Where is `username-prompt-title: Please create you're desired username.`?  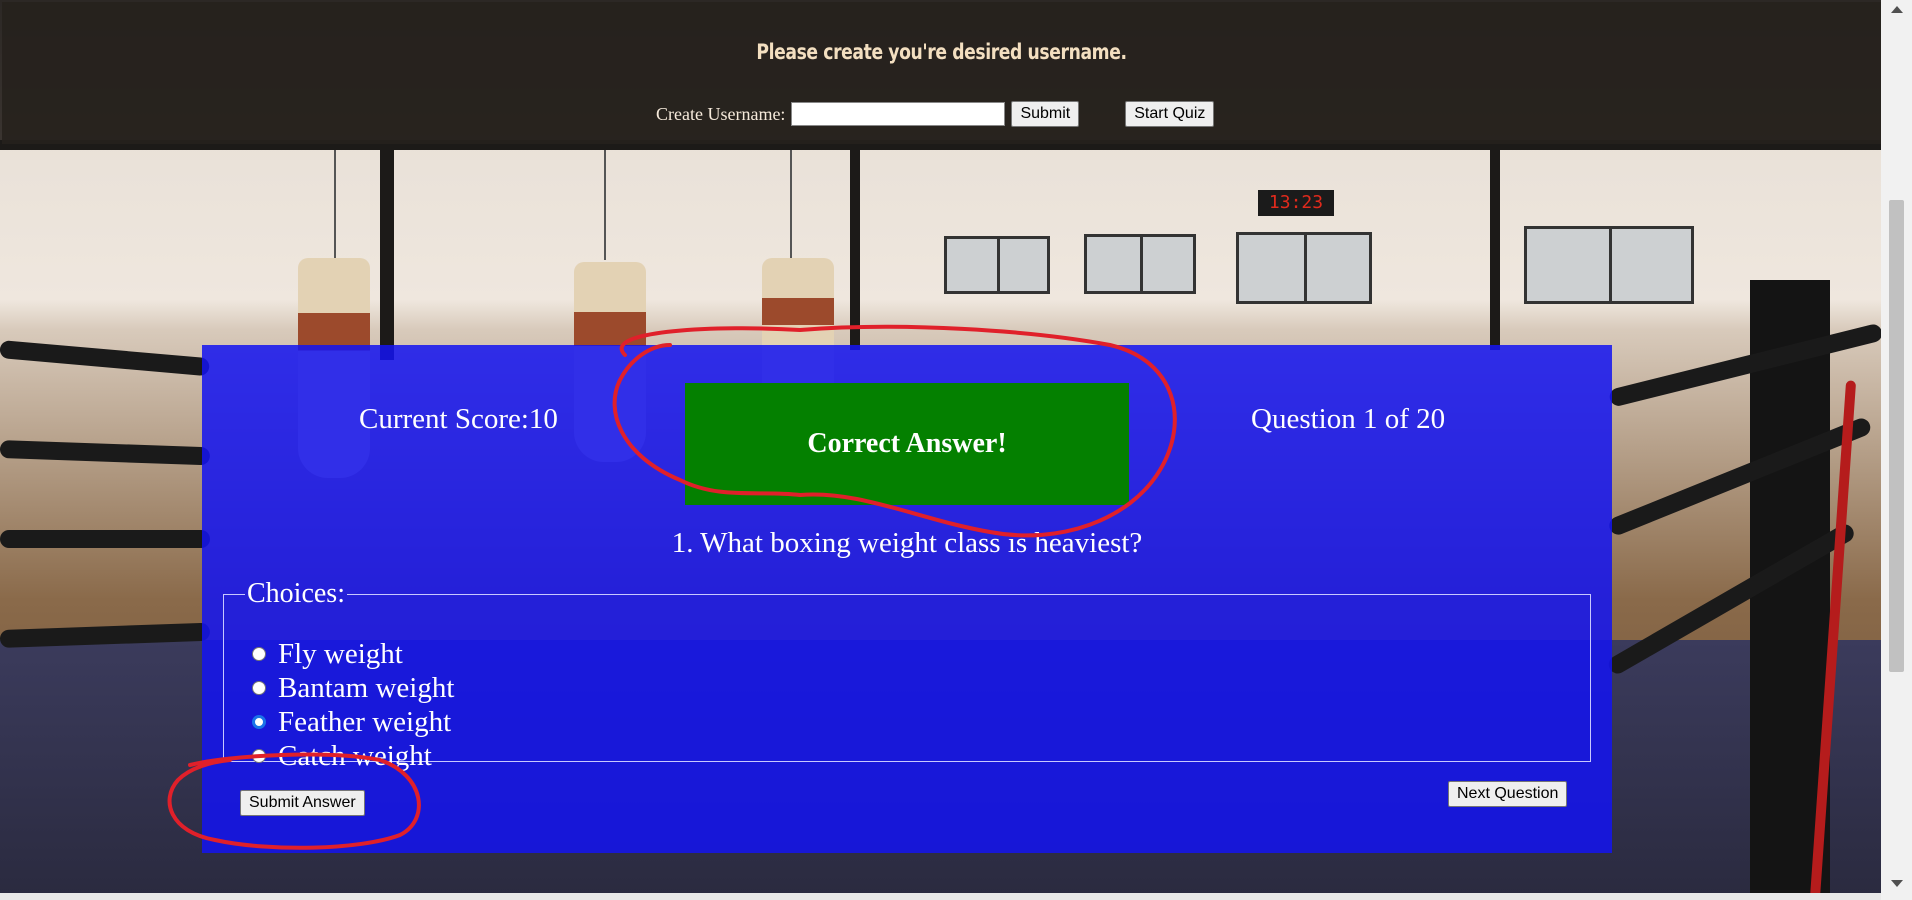
username-prompt-title: Please create you're desired username. is located at coordinates (941, 52).